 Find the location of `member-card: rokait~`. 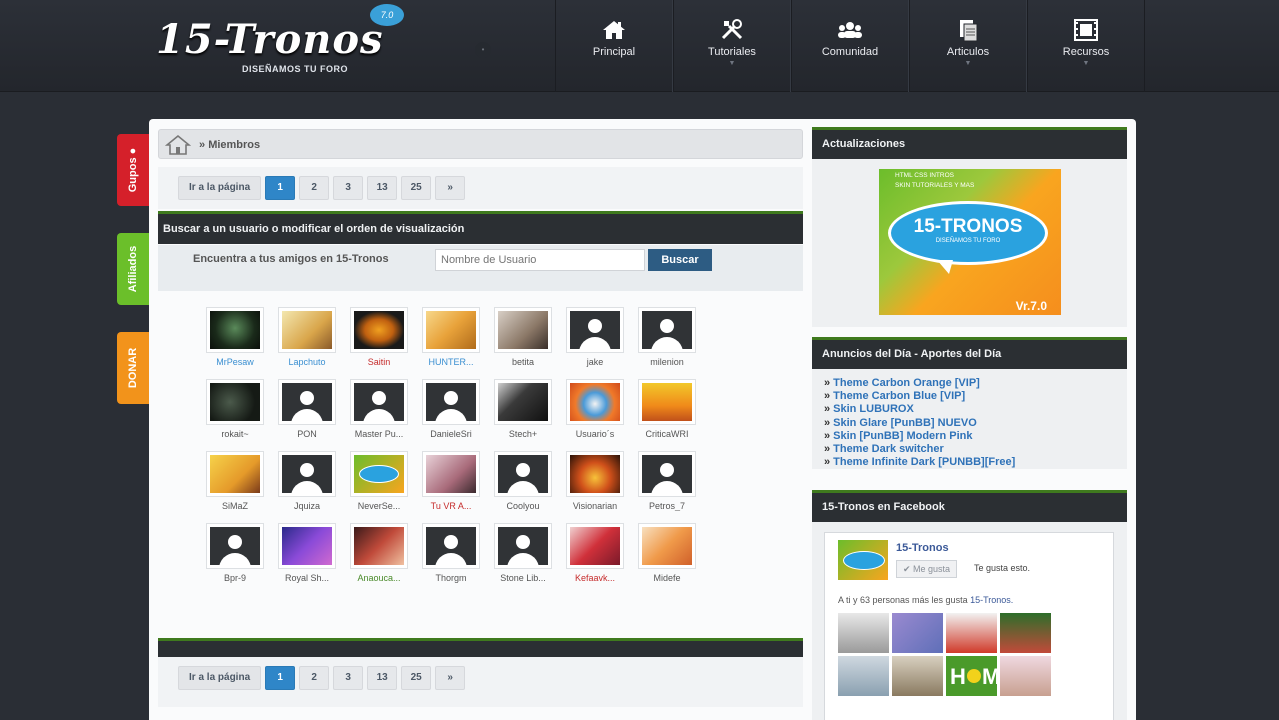

member-card: rokait~ is located at coordinates (235, 409).